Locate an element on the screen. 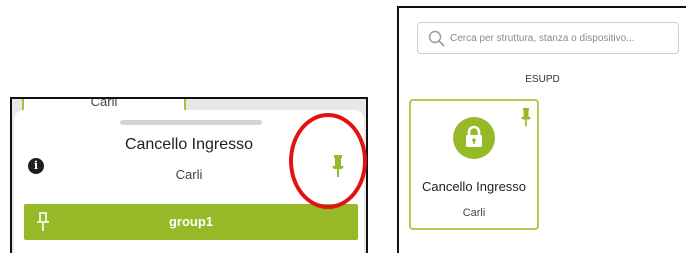 This screenshot has height=253, width=686. device-icon-circle is located at coordinates (474, 138).